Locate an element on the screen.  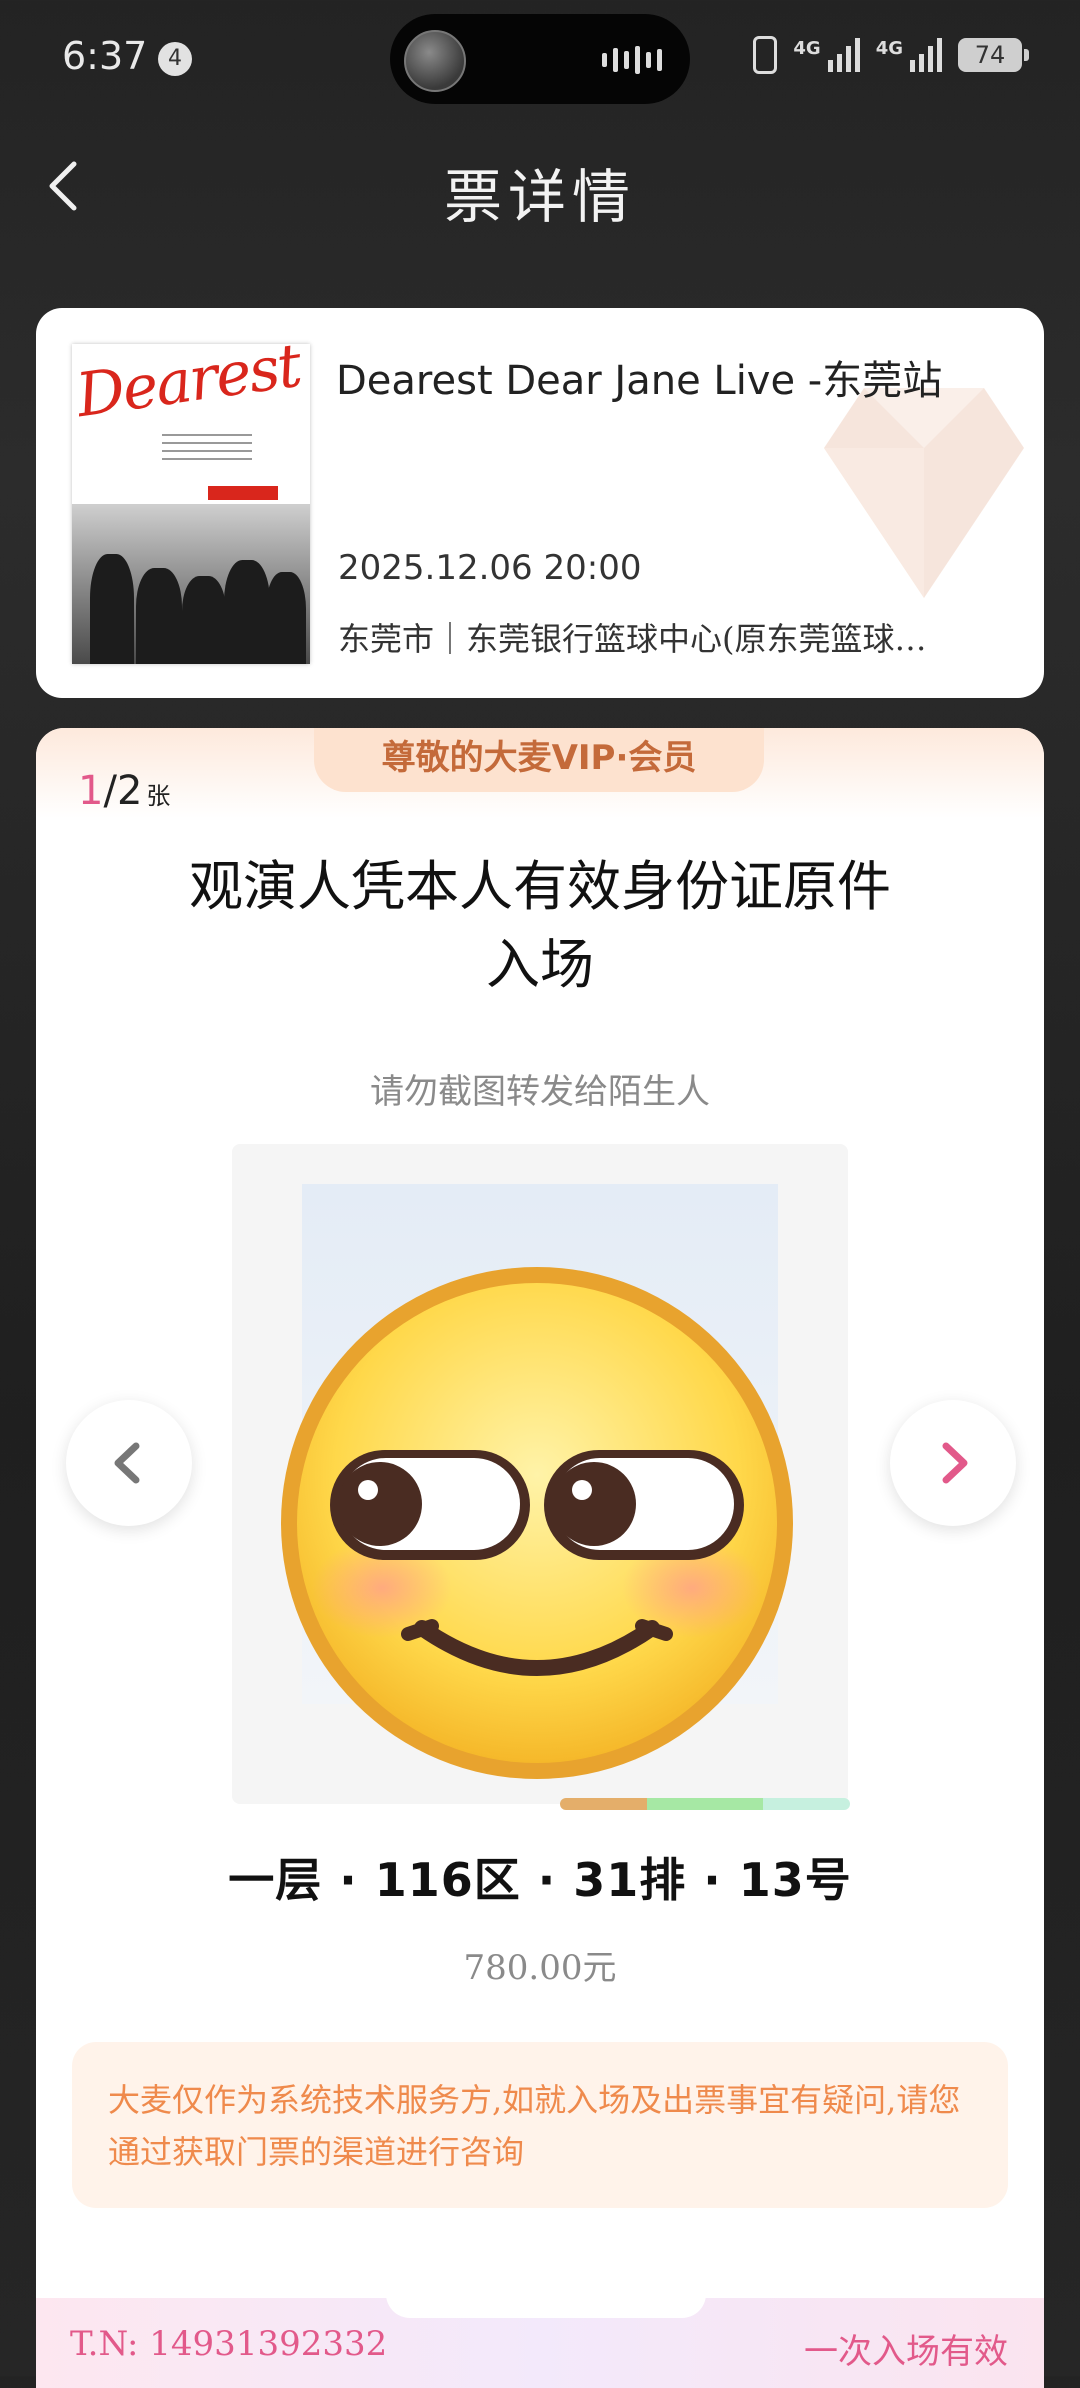
band-photo is located at coordinates (191, 584).